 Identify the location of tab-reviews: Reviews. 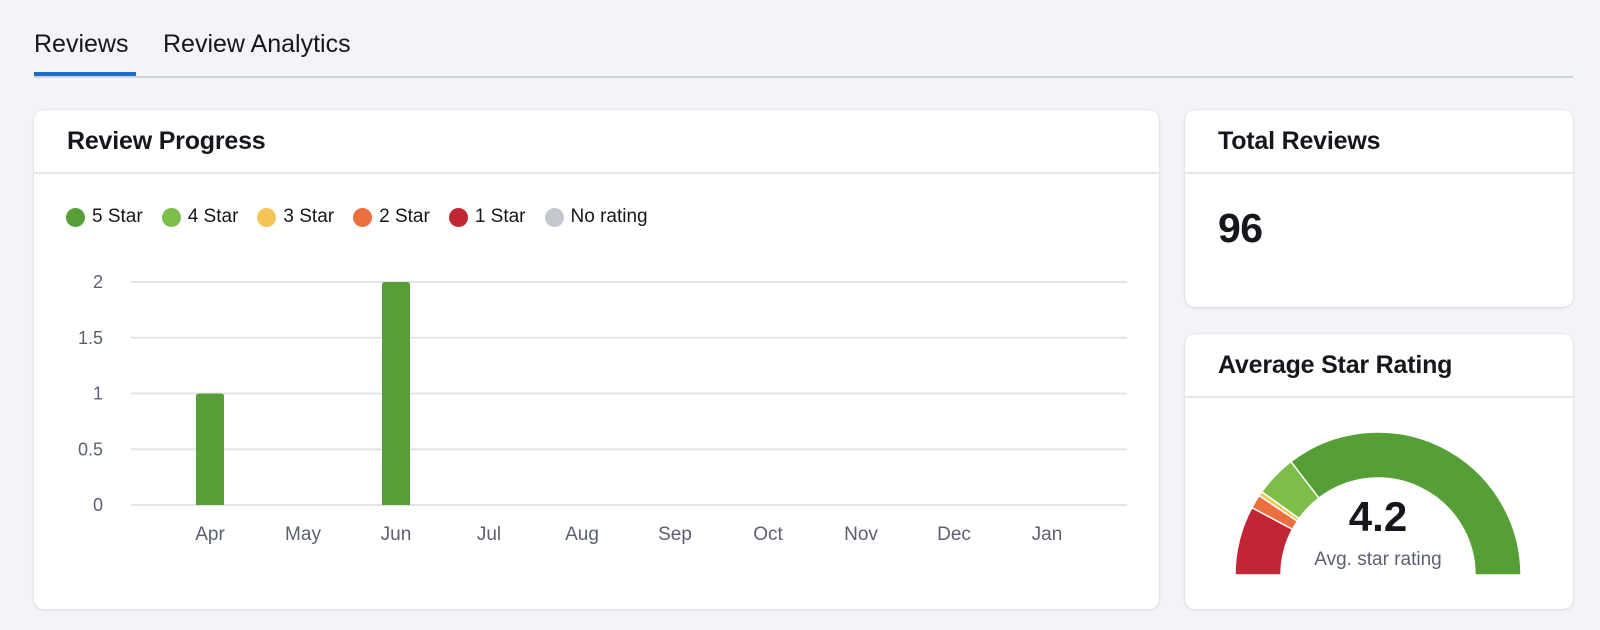
(85, 52).